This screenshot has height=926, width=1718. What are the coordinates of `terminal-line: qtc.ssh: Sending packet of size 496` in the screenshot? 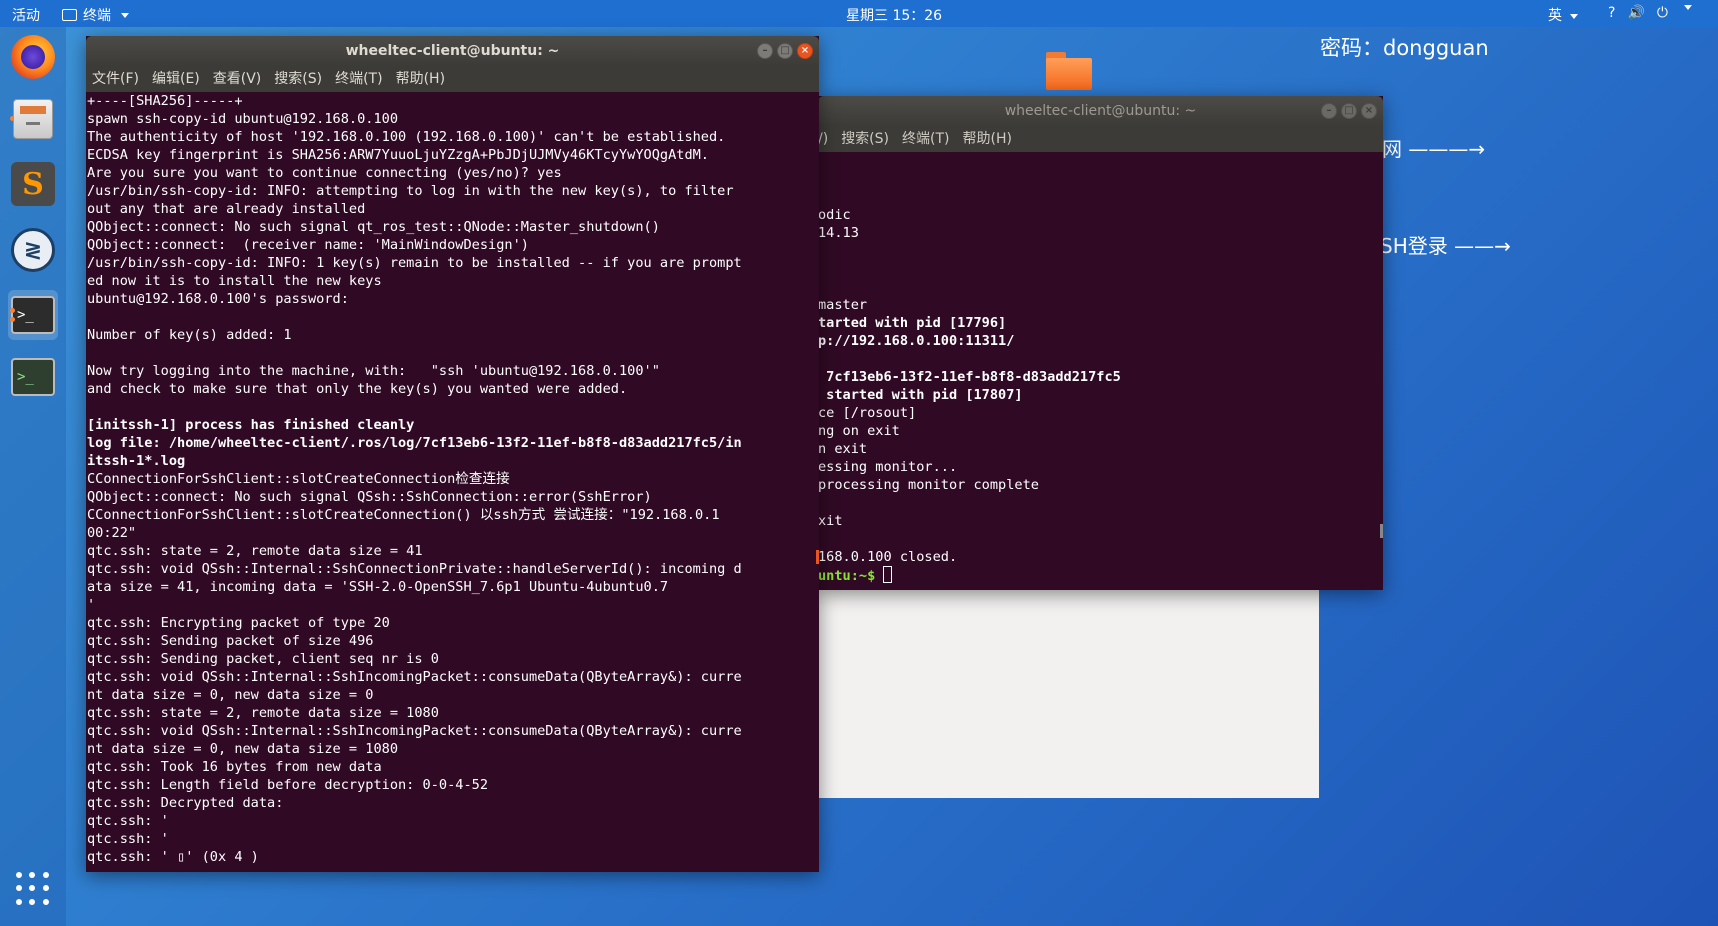 It's located at (230, 641).